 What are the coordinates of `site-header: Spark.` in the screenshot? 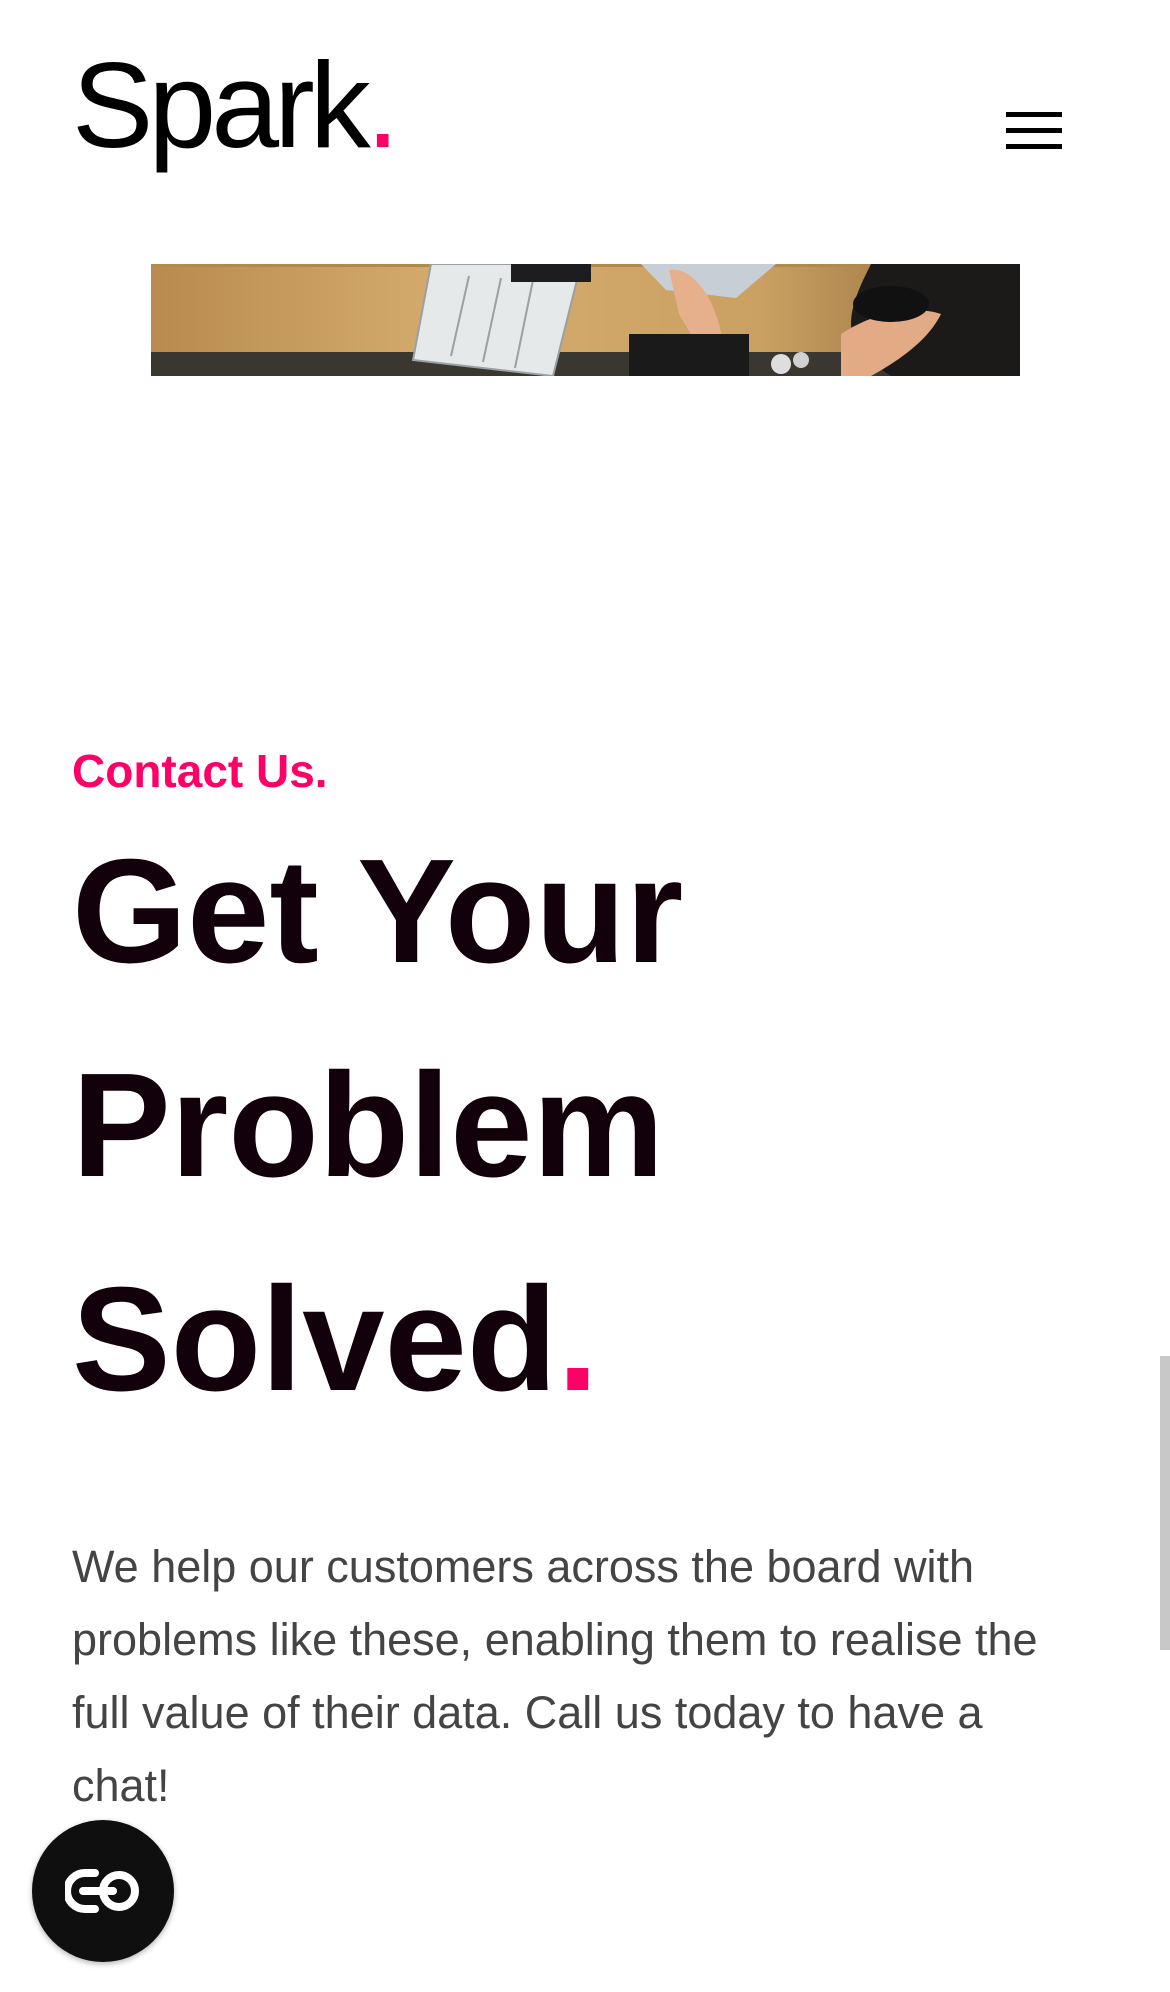 It's located at (585, 130).